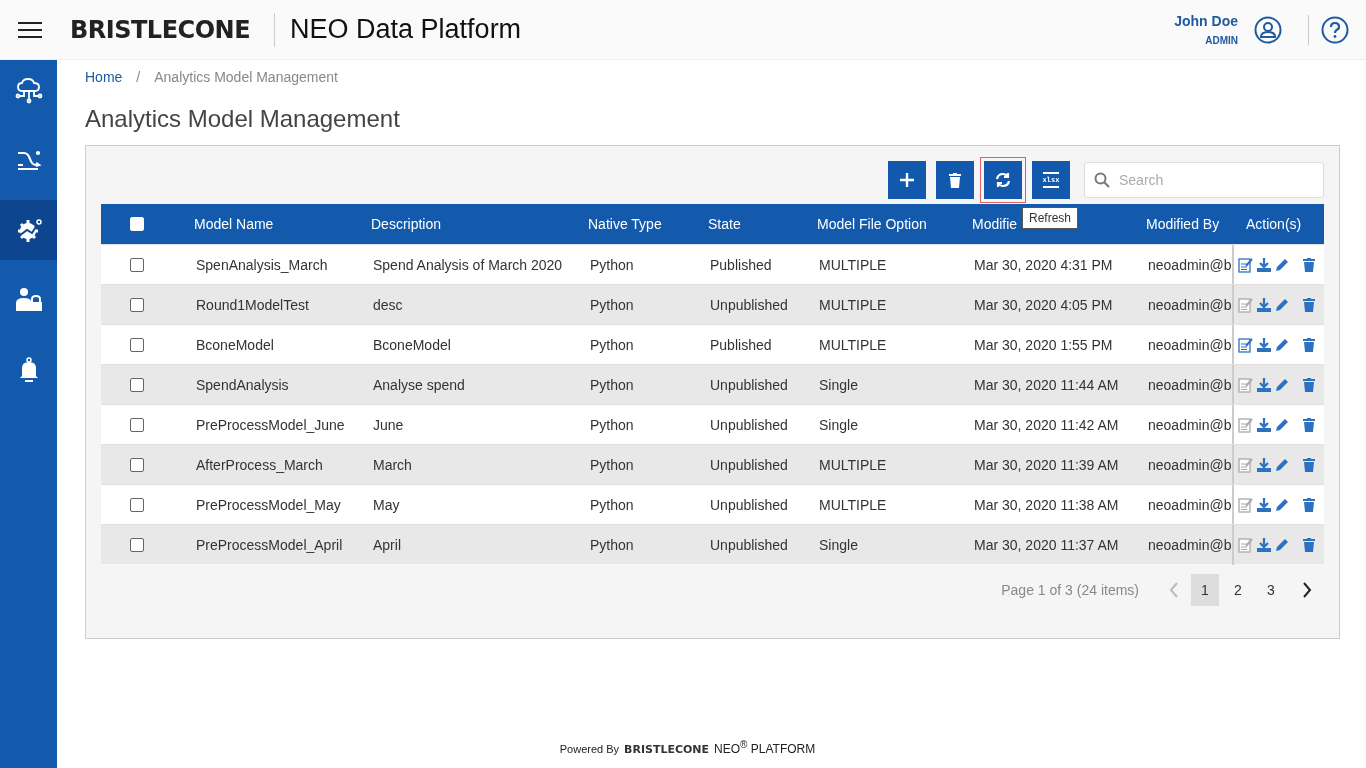  I want to click on refresh-icon, so click(1003, 180).